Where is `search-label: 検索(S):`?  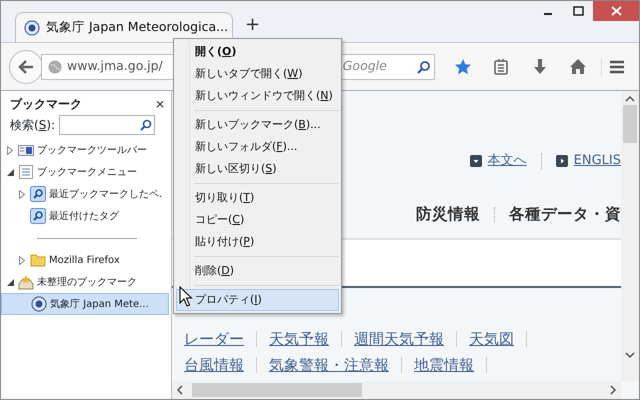
search-label: 検索(S): is located at coordinates (33, 125).